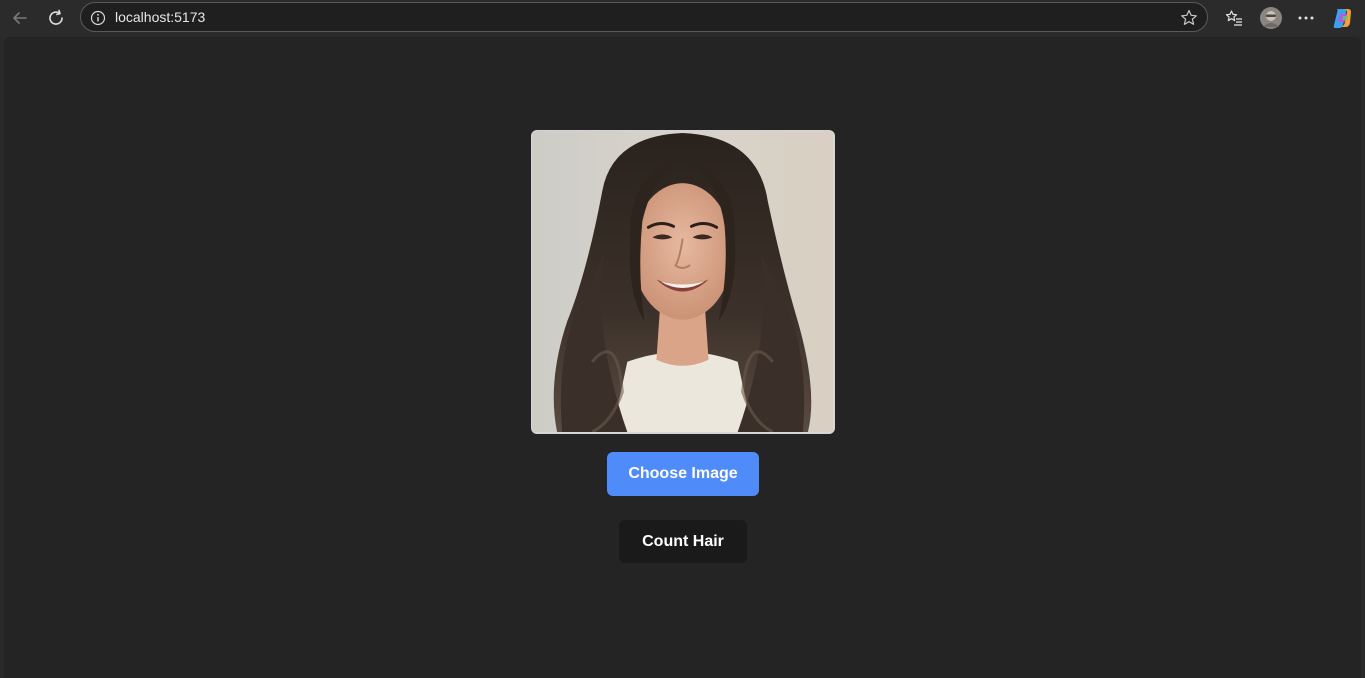 This screenshot has width=1365, height=678. Describe the element at coordinates (1189, 18) in the screenshot. I see `favorite-star-icon` at that location.